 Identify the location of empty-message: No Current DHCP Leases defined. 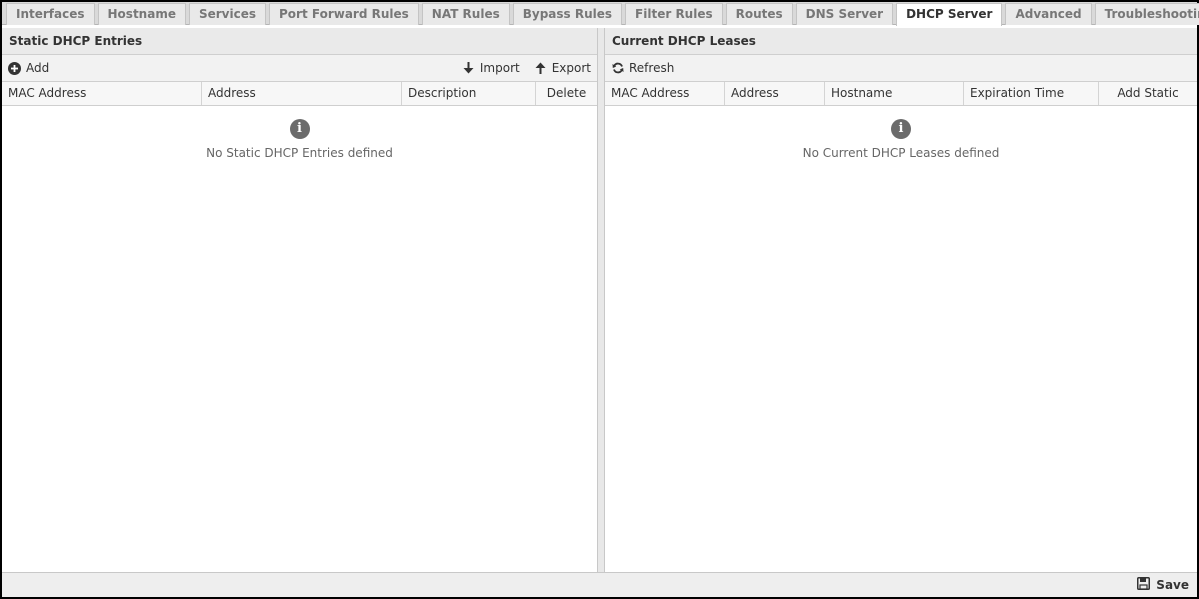
(901, 153).